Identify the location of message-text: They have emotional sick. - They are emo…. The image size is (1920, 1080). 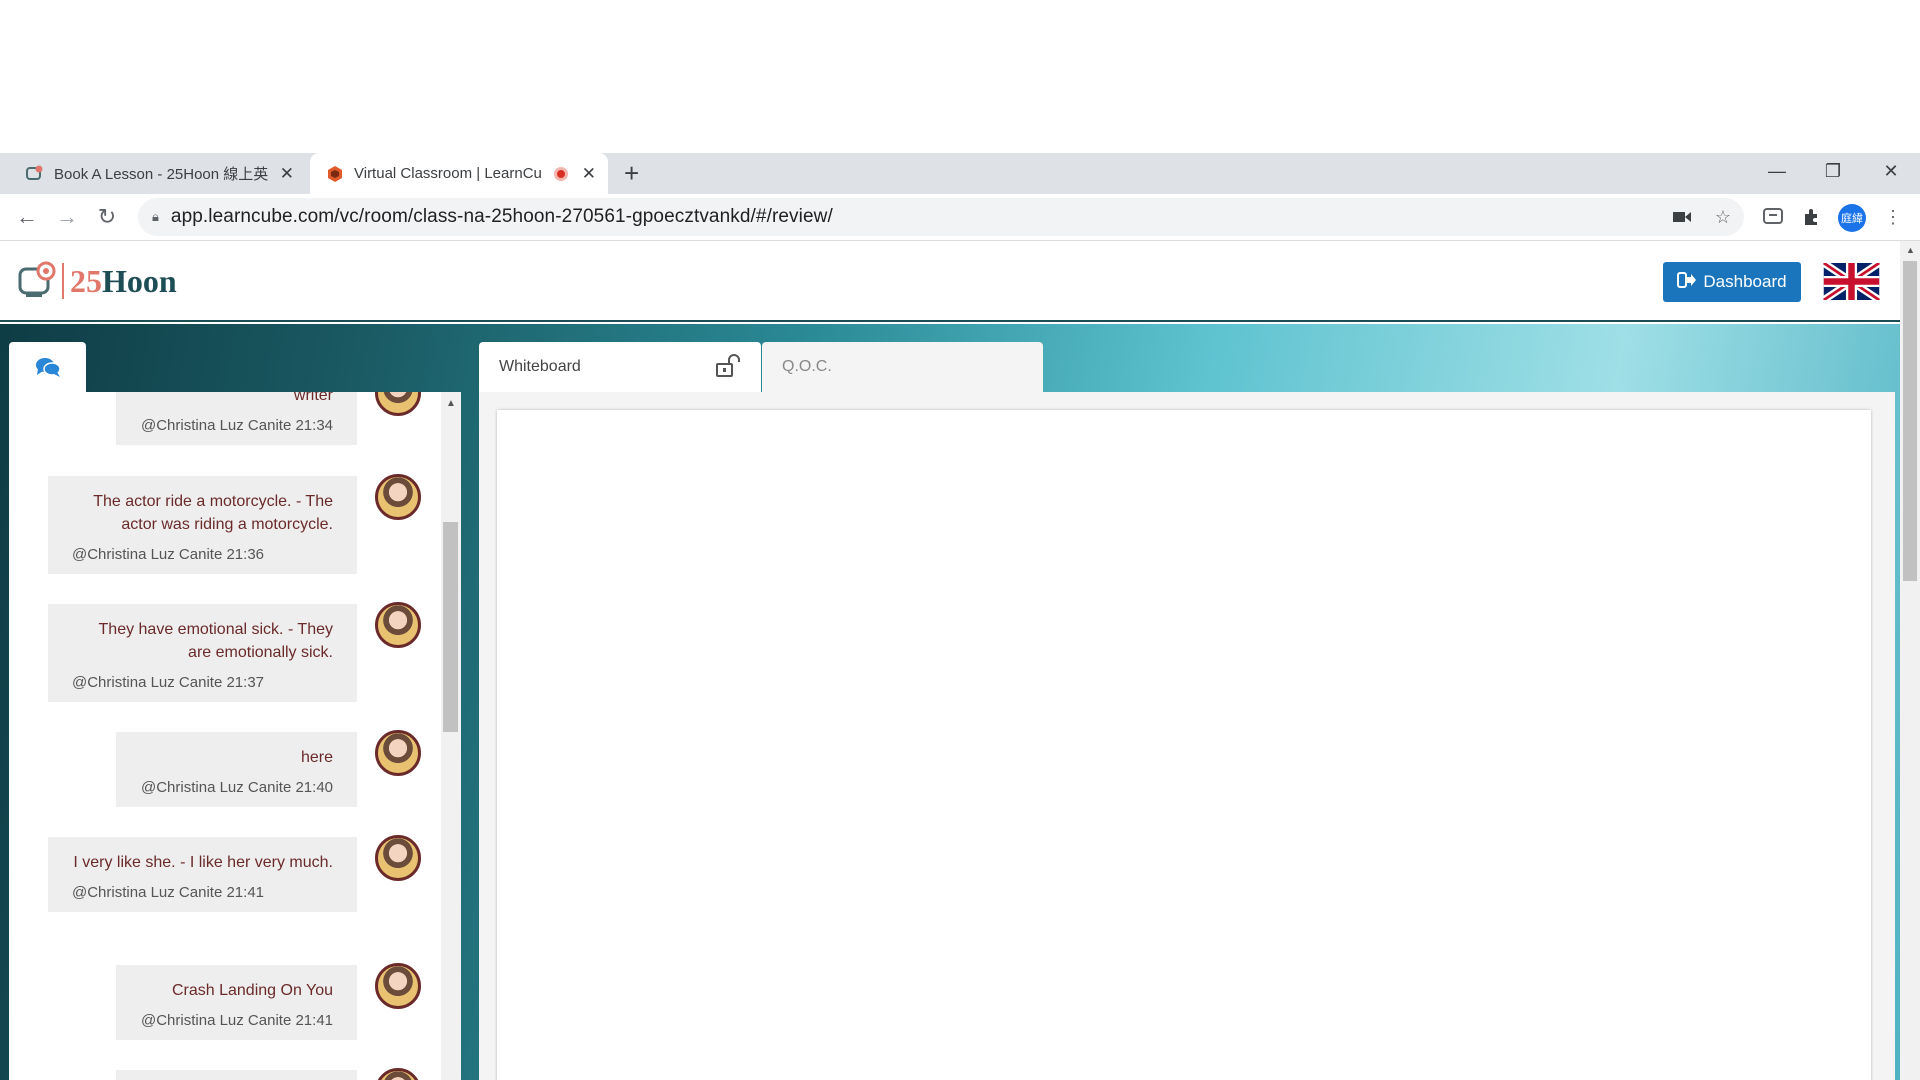
(215, 641).